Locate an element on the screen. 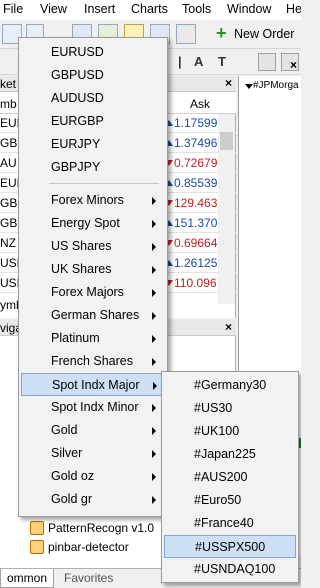 The width and height of the screenshot is (320, 588). menu-item-group: UK Shares is located at coordinates (93, 269).